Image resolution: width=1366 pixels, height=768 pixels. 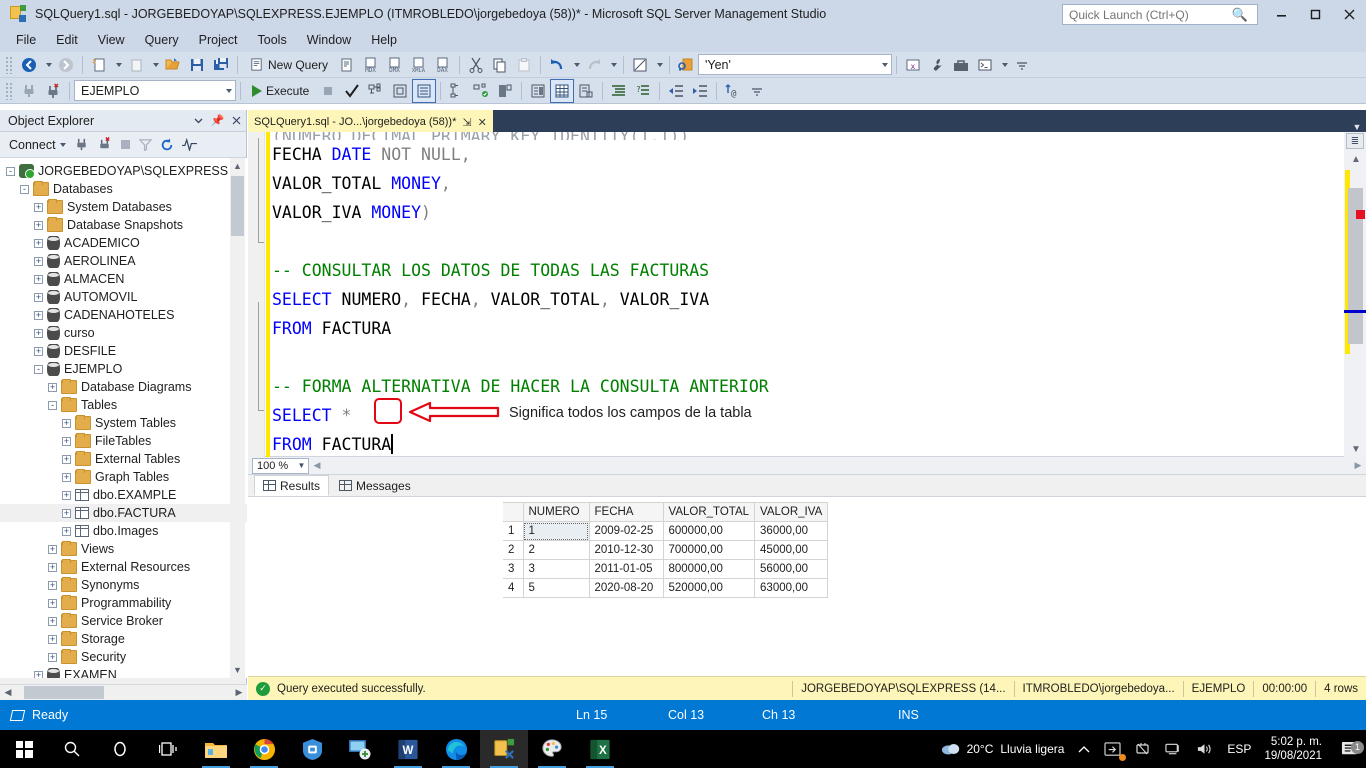 I want to click on column-header: VALOR_IVA, so click(x=791, y=512).